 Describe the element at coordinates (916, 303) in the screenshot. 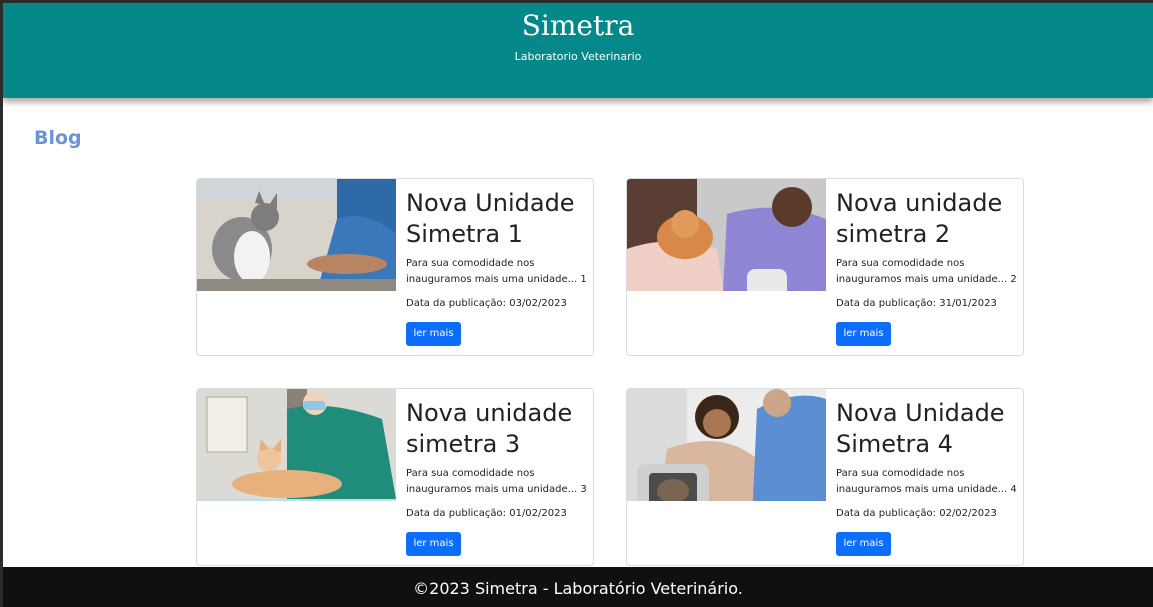

I see `card-date: Data da publicação: 31/01/2023` at that location.